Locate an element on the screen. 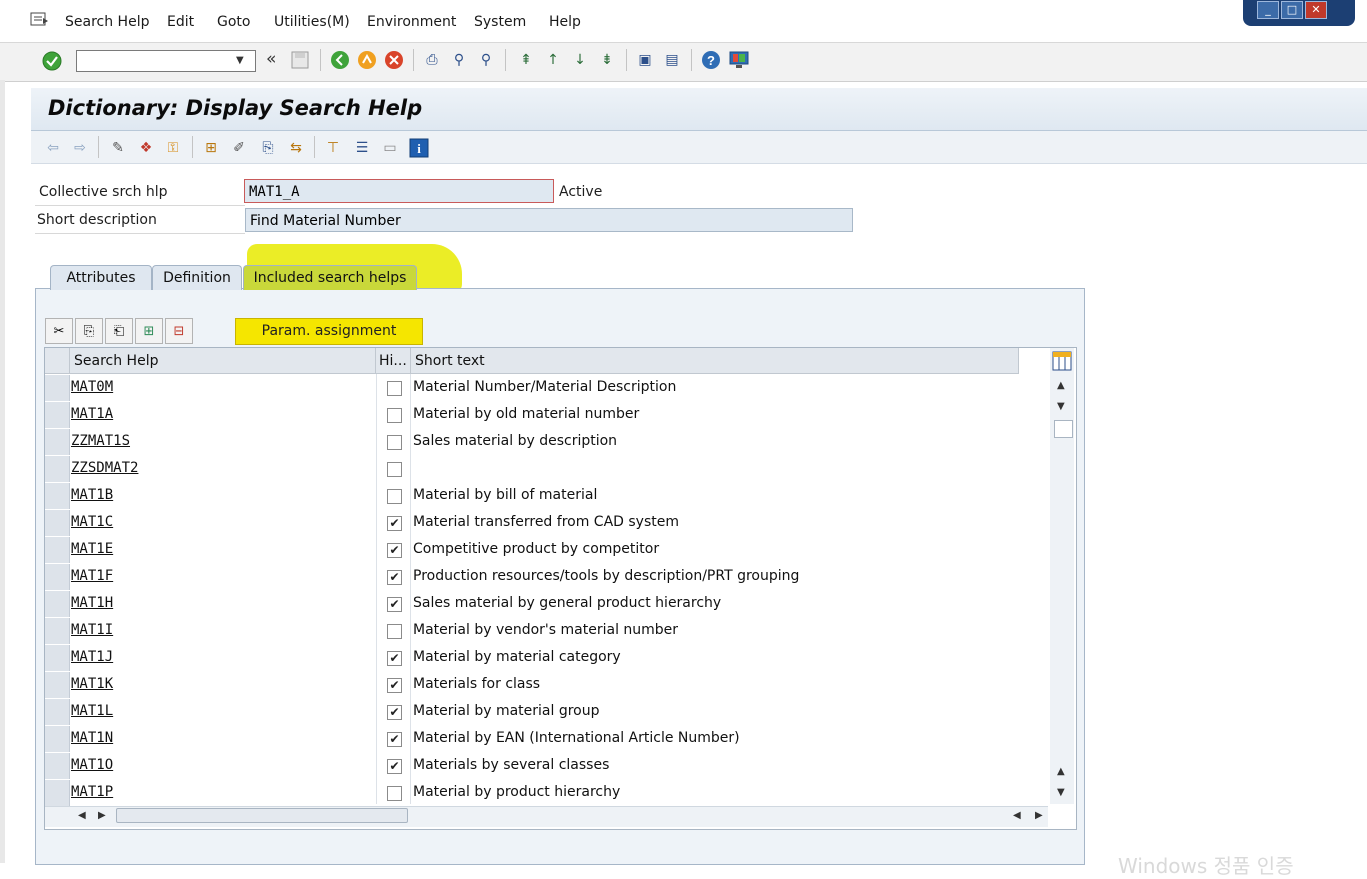 This screenshot has height=879, width=1367. delete-row-icon: ⊟ is located at coordinates (179, 331).